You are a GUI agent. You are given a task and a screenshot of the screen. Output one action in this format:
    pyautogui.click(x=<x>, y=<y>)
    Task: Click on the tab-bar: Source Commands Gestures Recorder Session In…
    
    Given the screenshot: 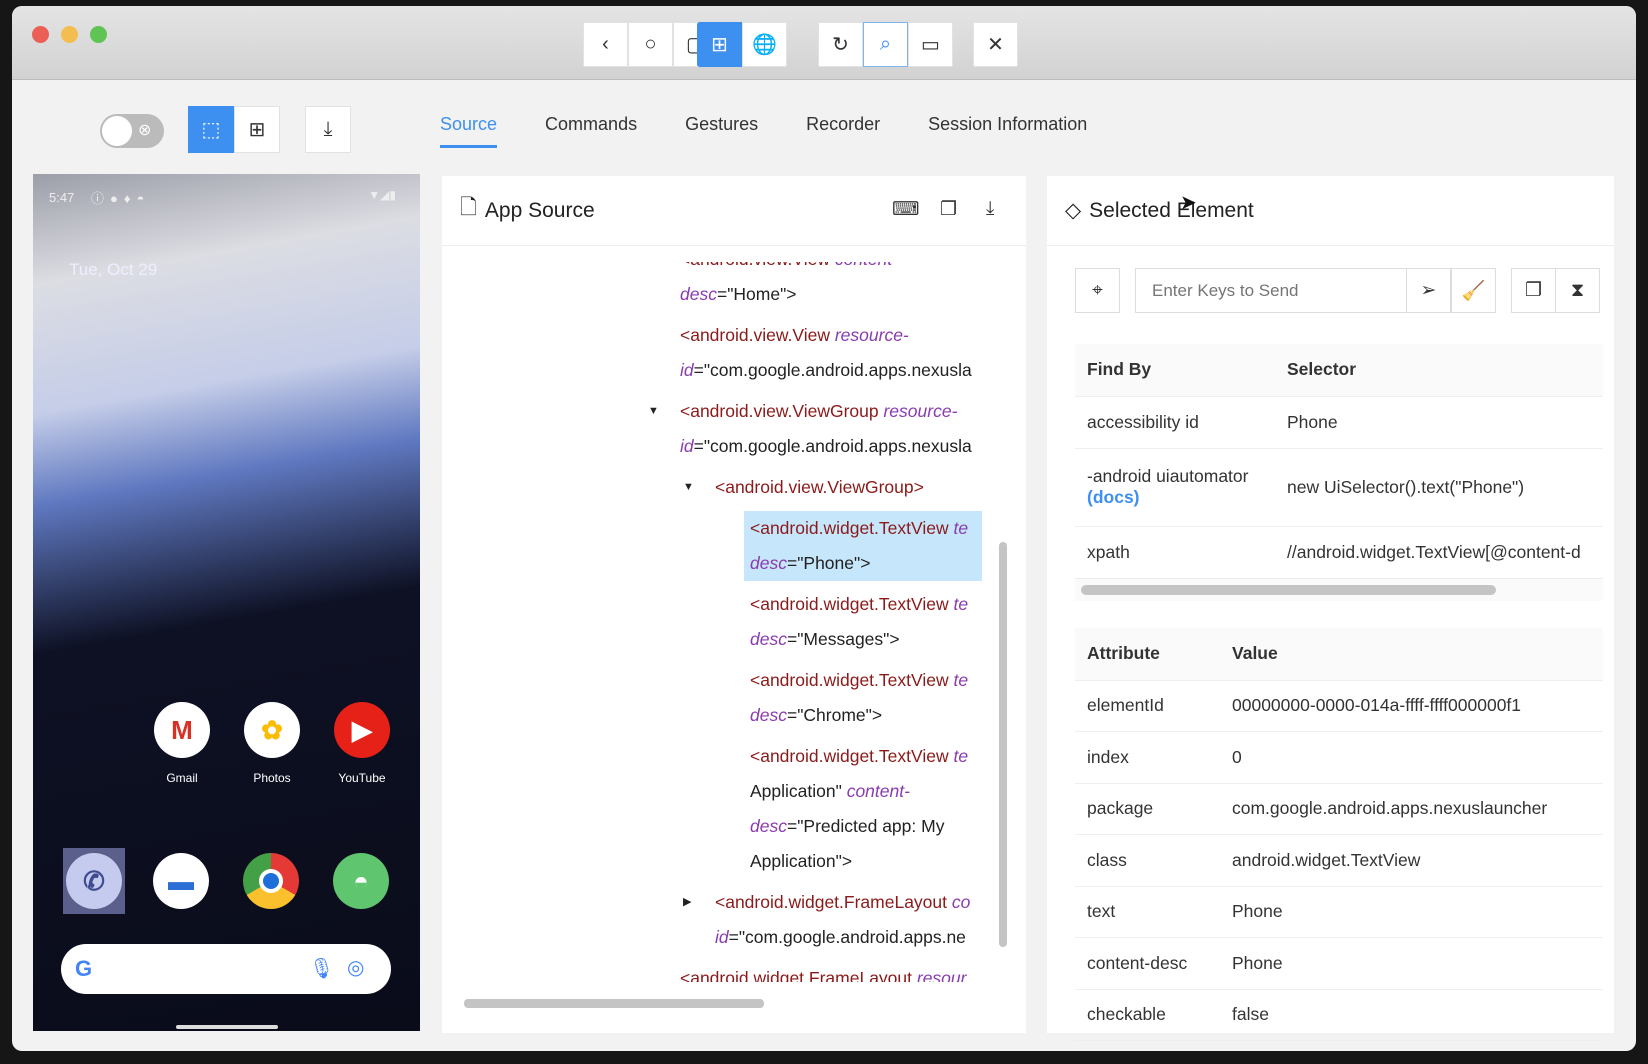 What is the action you would take?
    pyautogui.click(x=763, y=131)
    